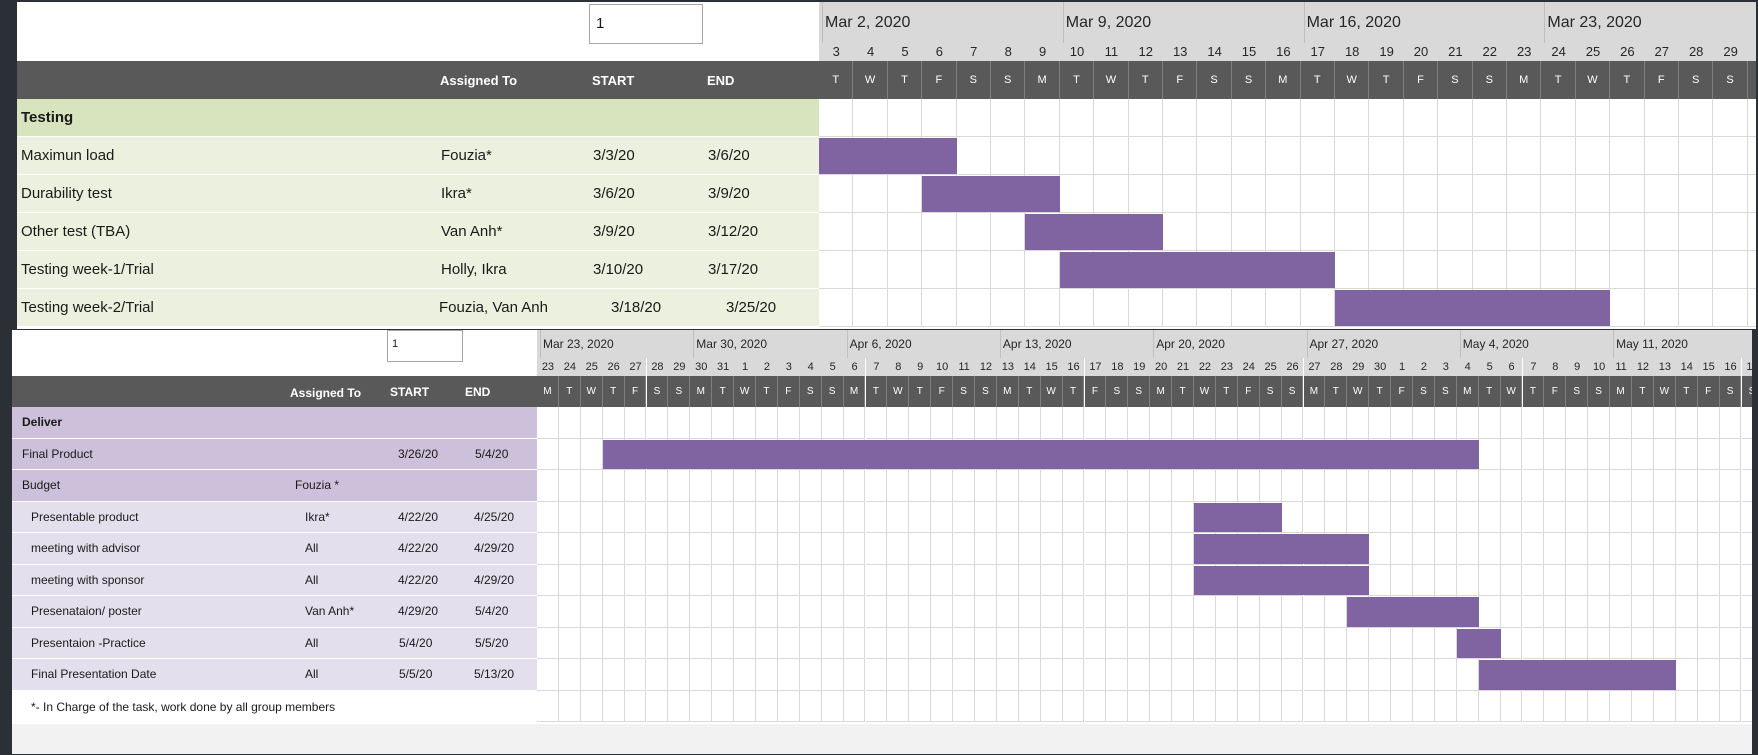 The width and height of the screenshot is (1758, 755). Describe the element at coordinates (1314, 367) in the screenshot. I see `day-number: 27` at that location.